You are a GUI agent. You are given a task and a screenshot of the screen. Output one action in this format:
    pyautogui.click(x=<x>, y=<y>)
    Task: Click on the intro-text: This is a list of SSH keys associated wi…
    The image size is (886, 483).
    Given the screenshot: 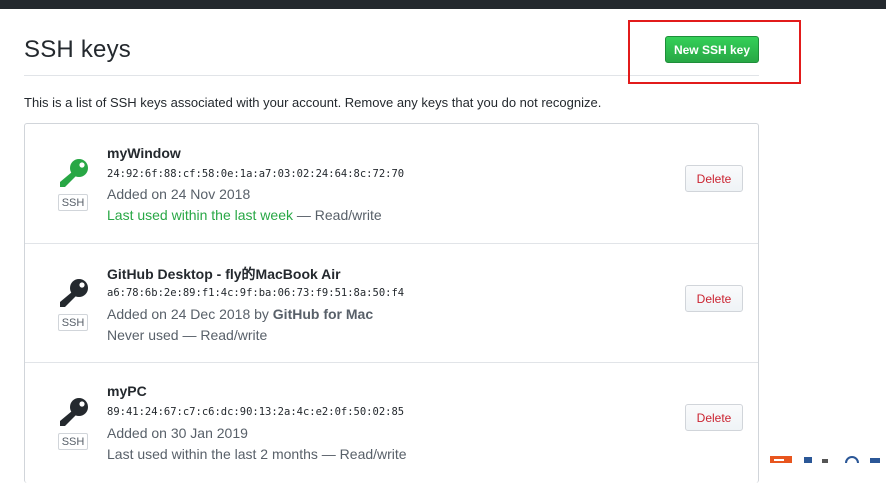 What is the action you would take?
    pyautogui.click(x=313, y=102)
    